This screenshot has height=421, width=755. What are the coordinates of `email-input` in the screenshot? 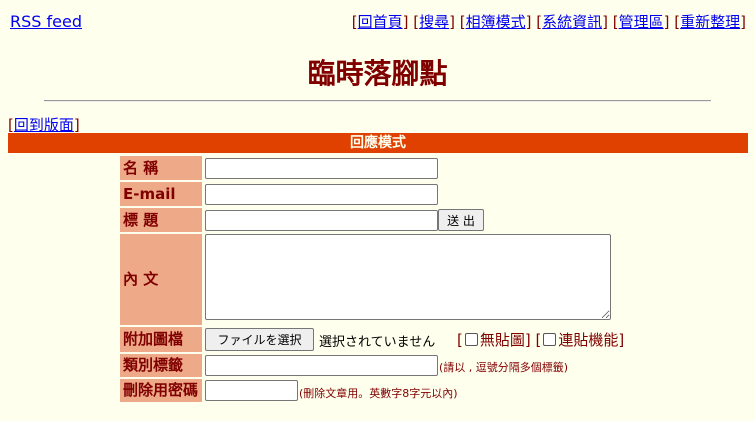 It's located at (321, 194).